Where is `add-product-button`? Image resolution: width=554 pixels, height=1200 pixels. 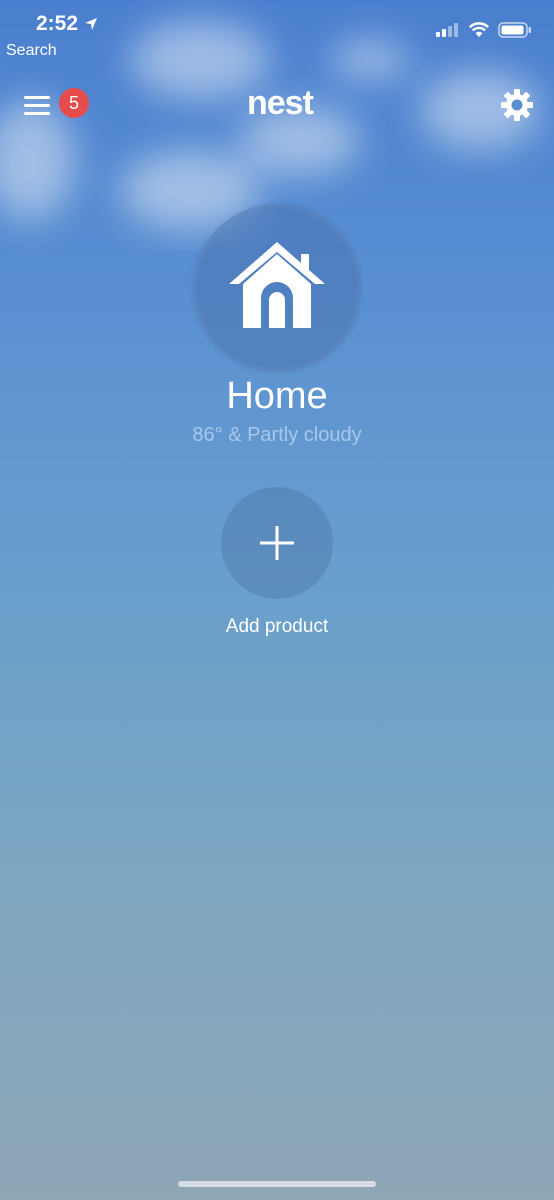
add-product-button is located at coordinates (277, 543).